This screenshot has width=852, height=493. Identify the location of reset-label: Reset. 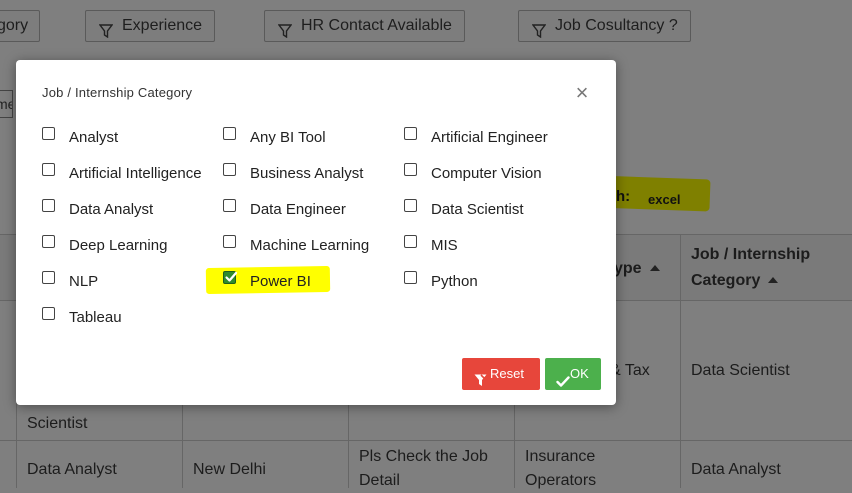
(507, 373).